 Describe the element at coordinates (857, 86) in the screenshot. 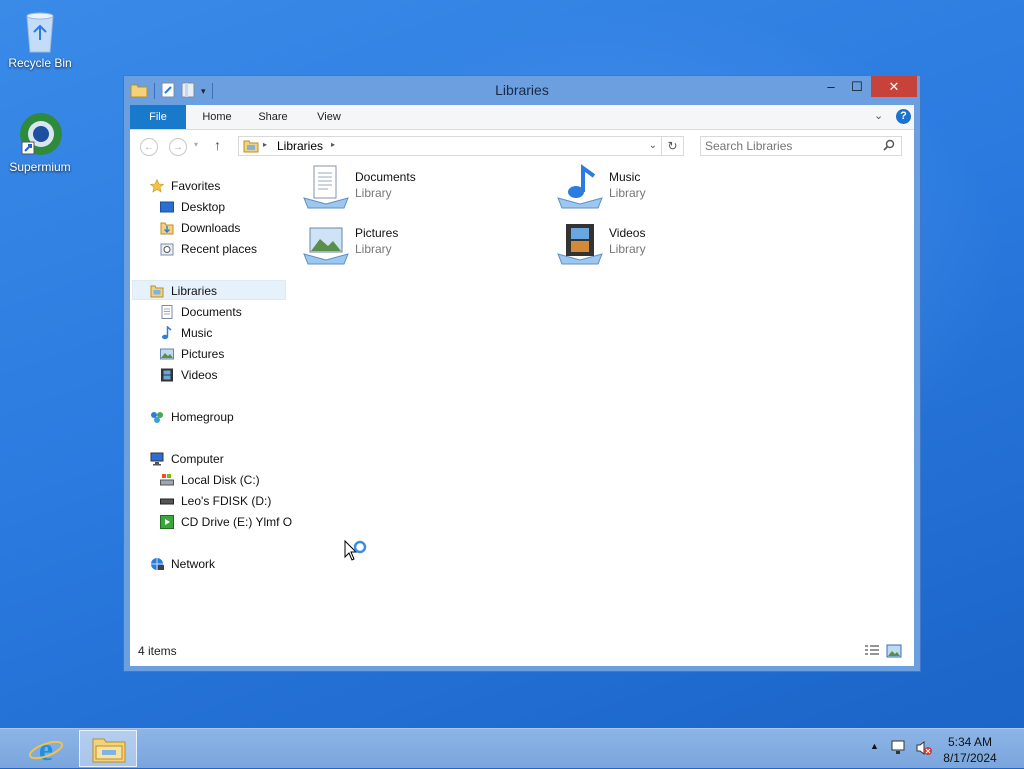

I see `maximize-button: ☐` at that location.